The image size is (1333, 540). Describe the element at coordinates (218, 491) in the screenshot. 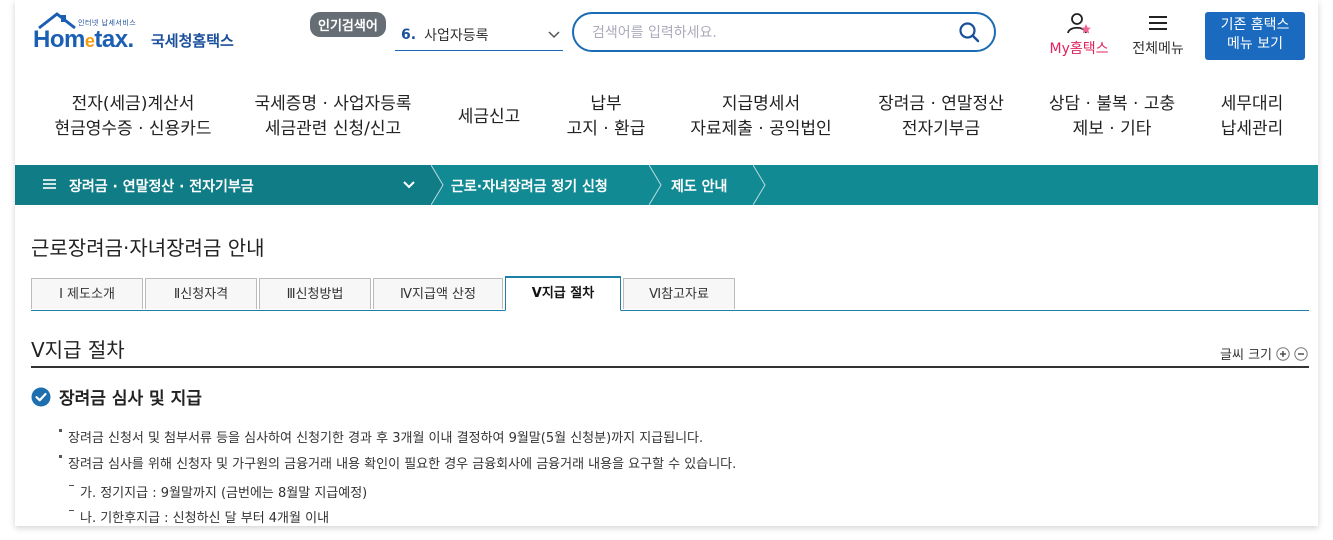

I see `sub-list-item: 가. 정기지급 : 9월말까지 (금번에는 8월말 지급예정)` at that location.